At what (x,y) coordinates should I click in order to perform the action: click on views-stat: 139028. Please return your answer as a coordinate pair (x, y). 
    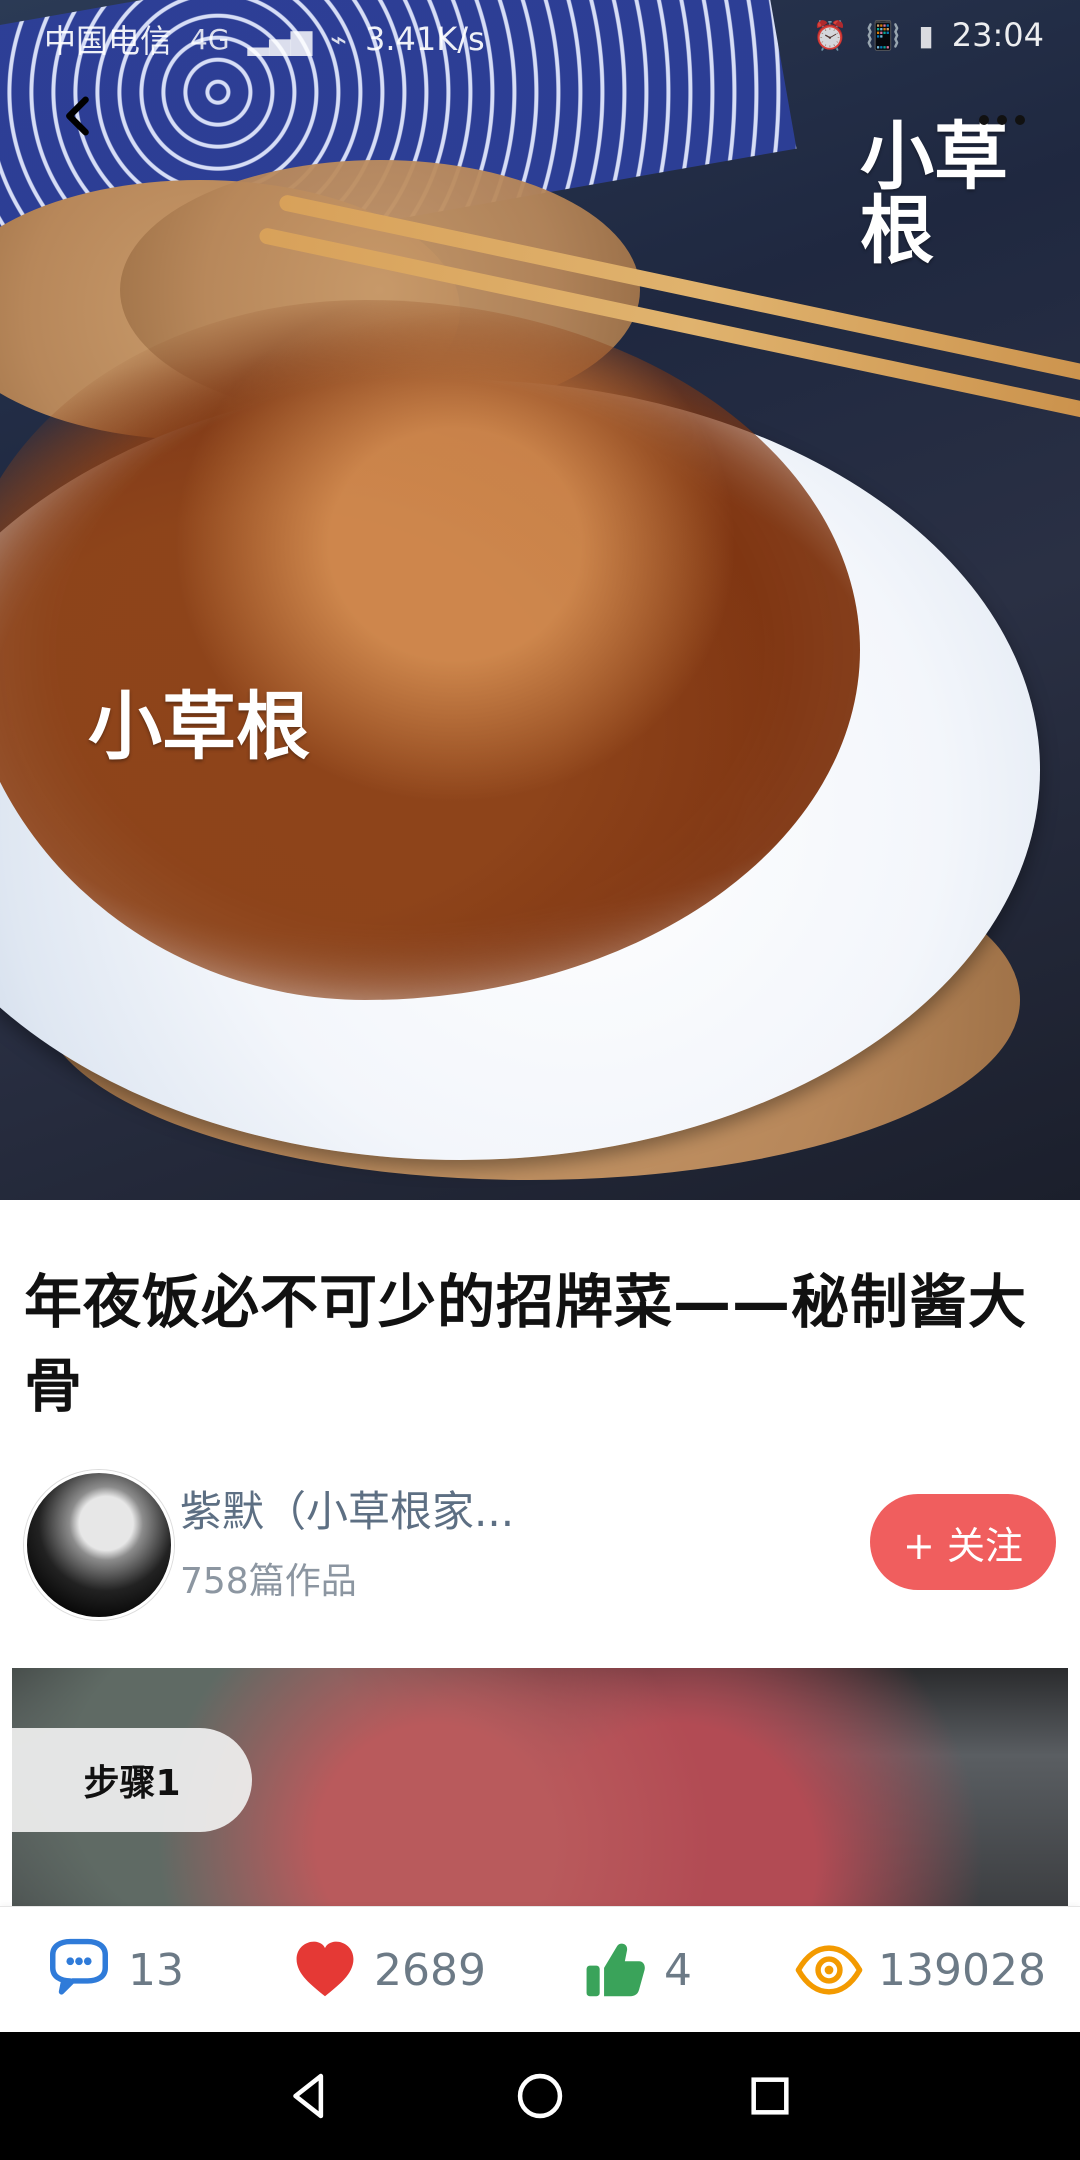
    Looking at the image, I should click on (920, 1970).